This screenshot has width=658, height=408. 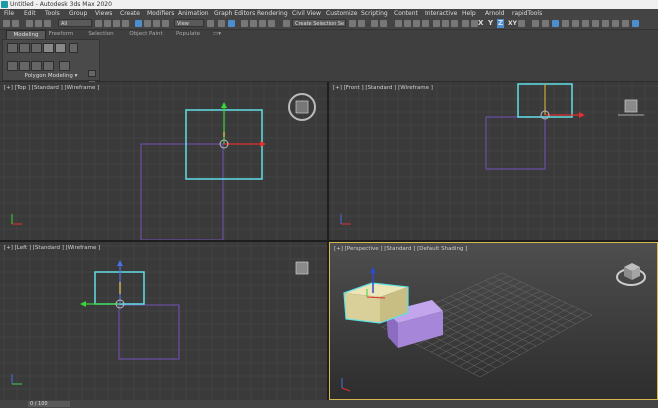 I want to click on axis-x-button: X, so click(x=480, y=23).